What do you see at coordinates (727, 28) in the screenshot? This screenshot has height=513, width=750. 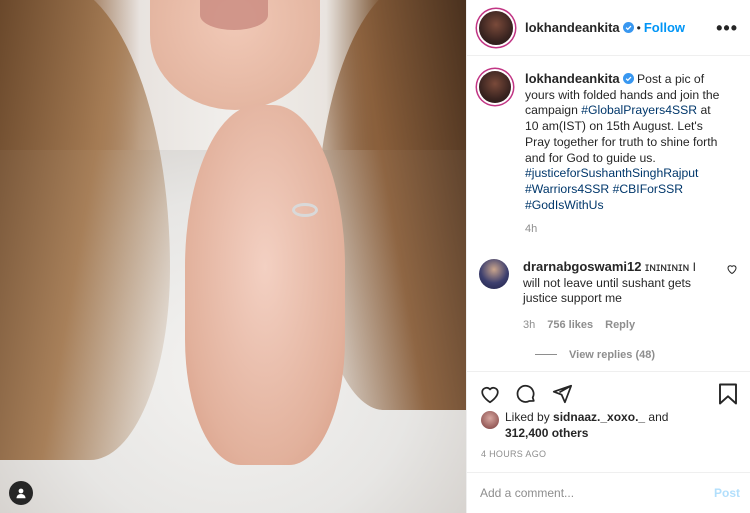 I see `more-options-icon: •••` at bounding box center [727, 28].